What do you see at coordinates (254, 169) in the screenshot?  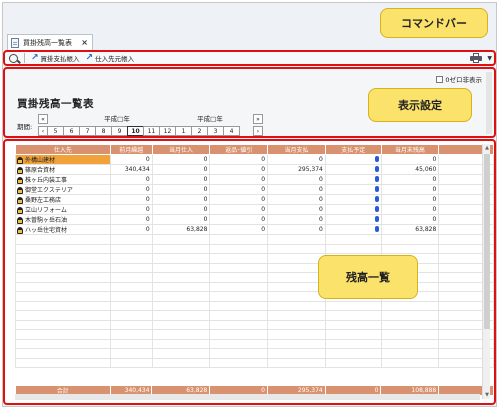 I see `table-row: 篠原合資材 340,434 0 0 295,374 45,060` at bounding box center [254, 169].